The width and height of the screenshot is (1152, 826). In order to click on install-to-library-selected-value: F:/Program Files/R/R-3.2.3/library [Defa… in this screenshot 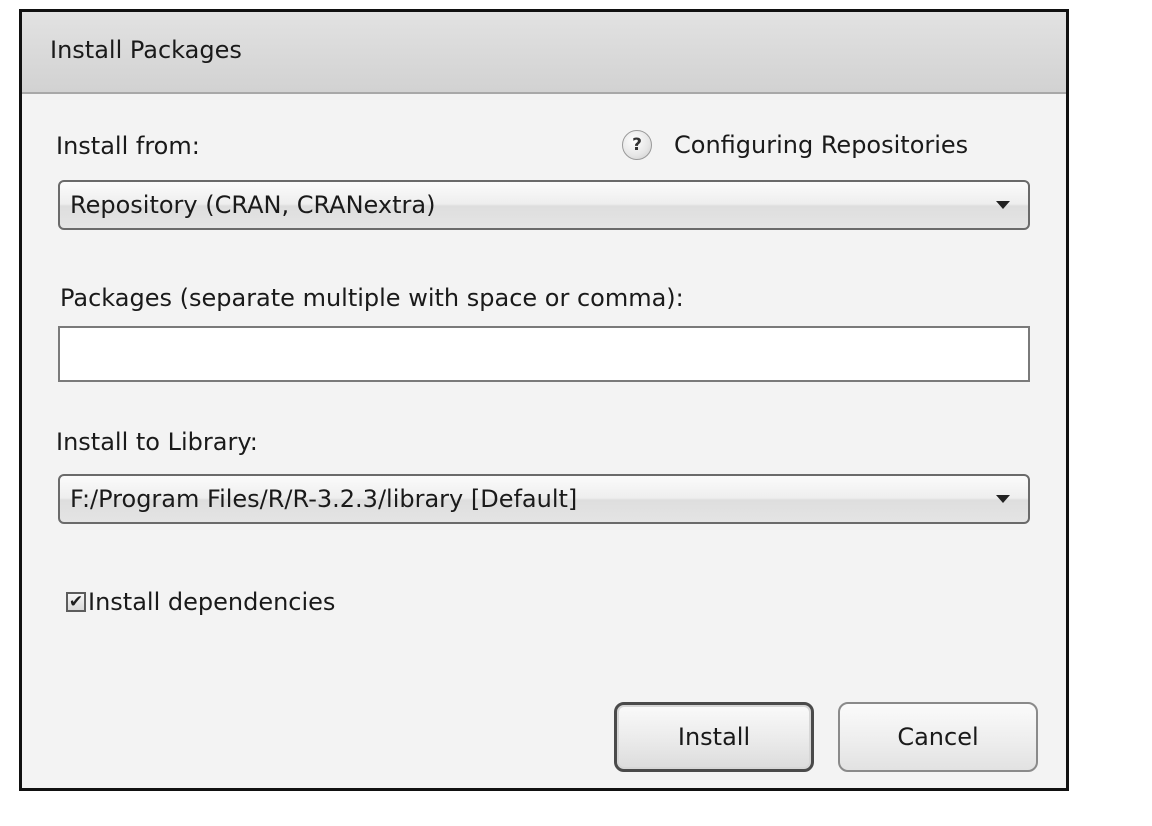, I will do `click(324, 499)`.